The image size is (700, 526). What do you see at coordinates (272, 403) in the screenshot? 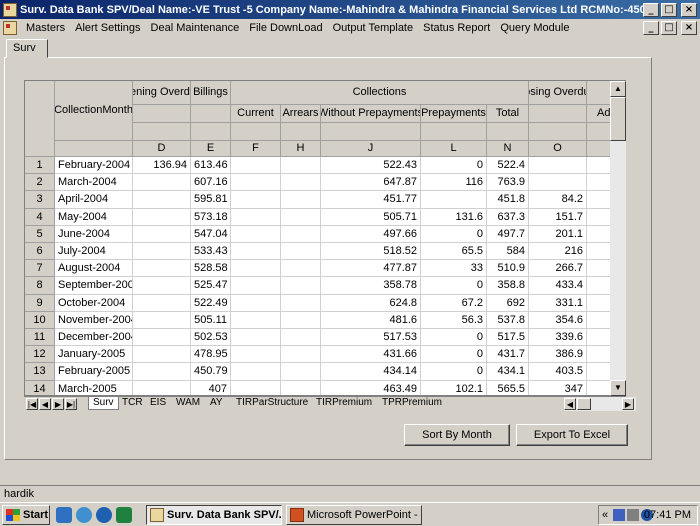
I see `sheet-tab-tirparstructure: TIRParStructure` at bounding box center [272, 403].